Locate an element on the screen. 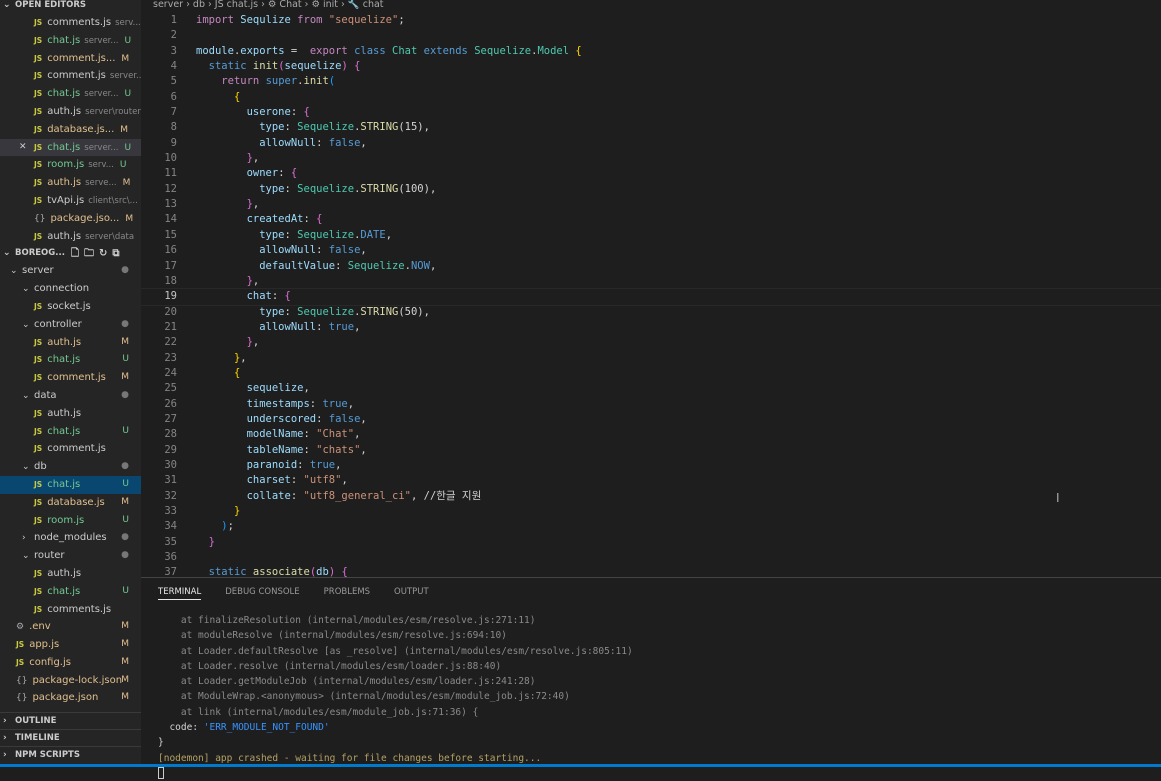 This screenshot has width=1161, height=781. open-editor-item: JS auth.js server\router is located at coordinates (70, 112).